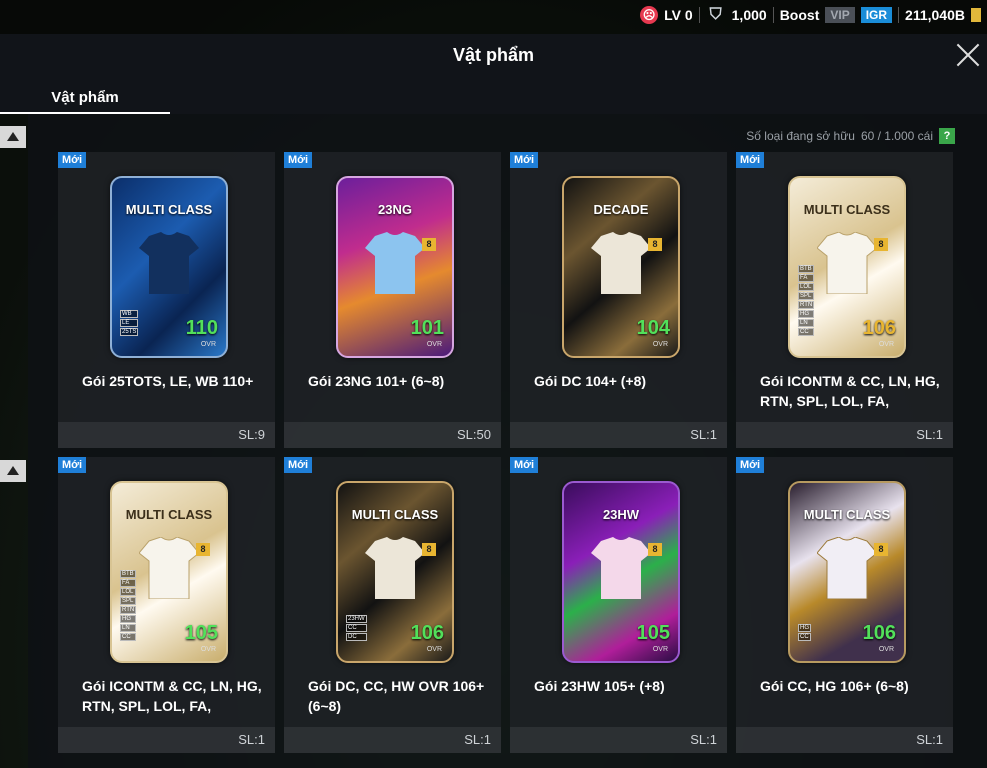 This screenshot has height=768, width=987. I want to click on gold-icon, so click(976, 15).